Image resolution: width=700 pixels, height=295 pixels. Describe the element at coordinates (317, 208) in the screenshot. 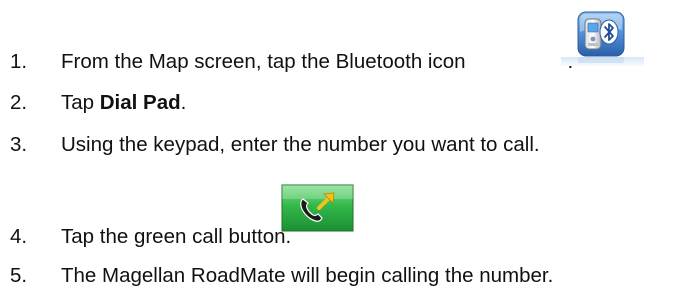

I see `green-call-button-icon` at that location.